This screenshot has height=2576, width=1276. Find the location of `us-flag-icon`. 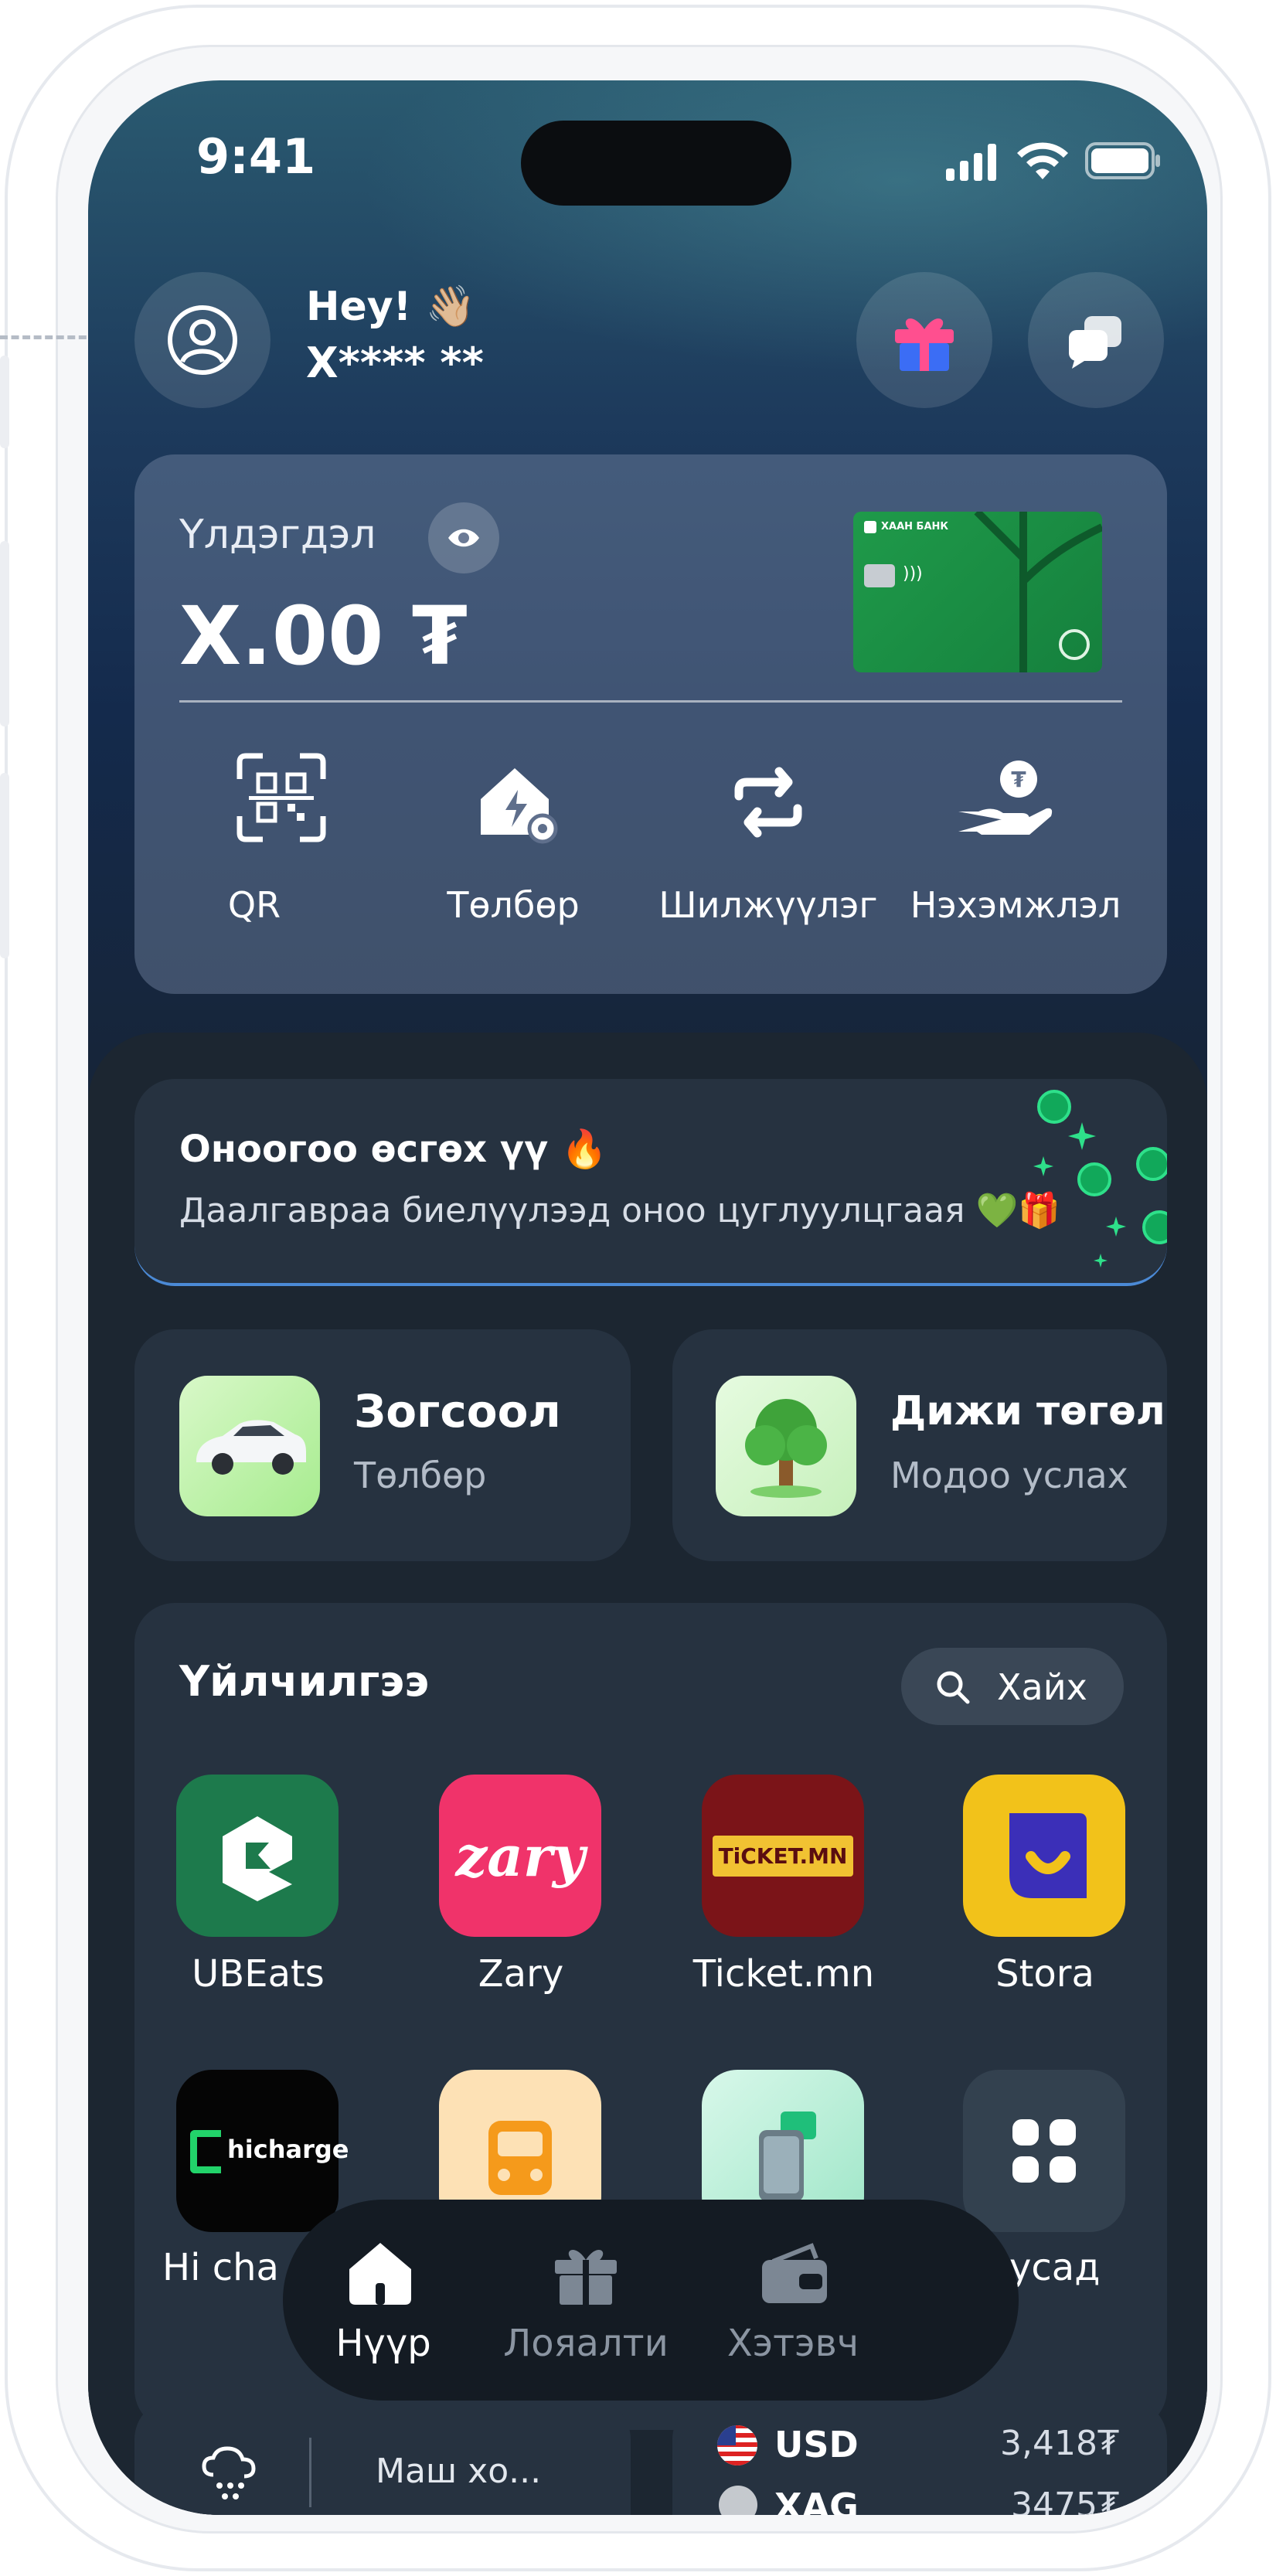

us-flag-icon is located at coordinates (737, 2445).